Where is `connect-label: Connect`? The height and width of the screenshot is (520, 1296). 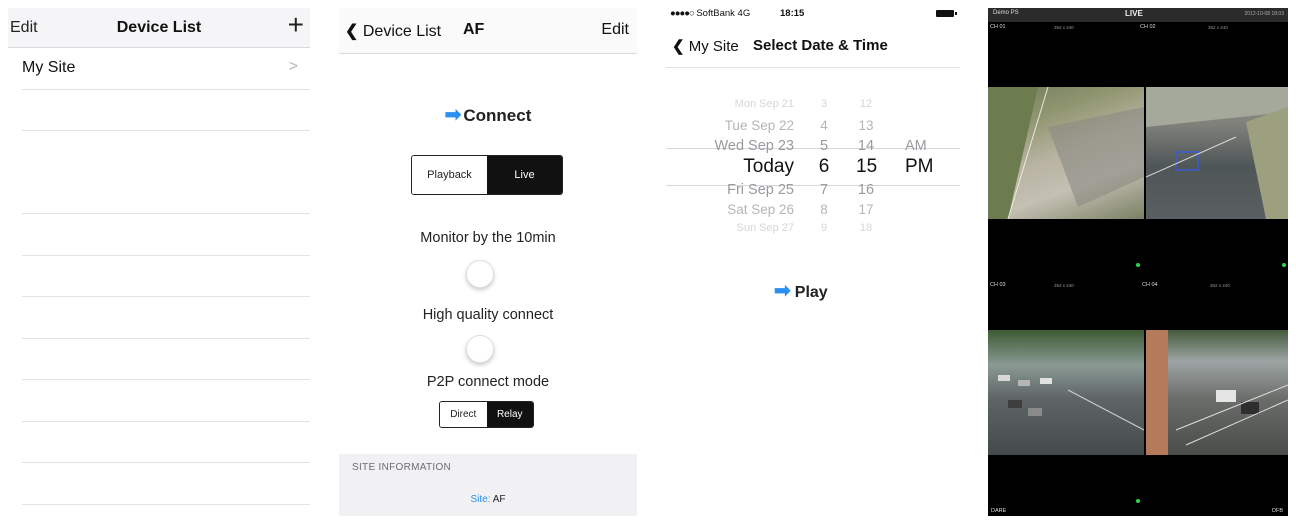
connect-label: Connect is located at coordinates (497, 115).